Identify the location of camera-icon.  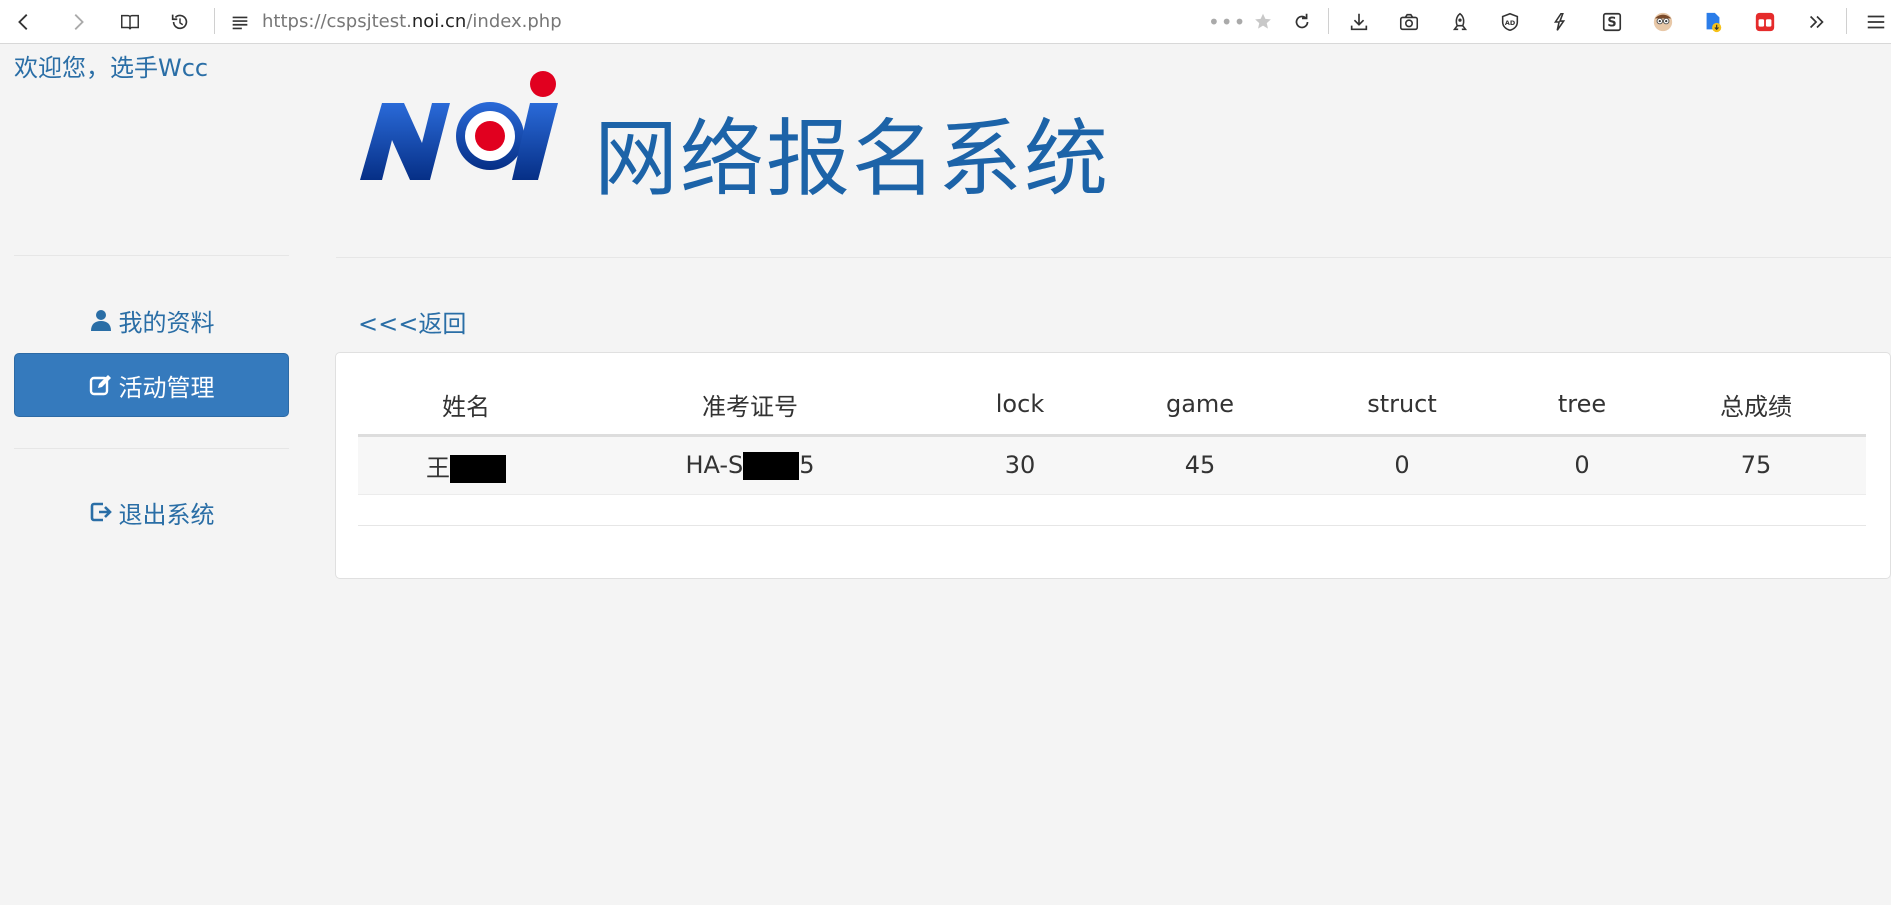
(1409, 22).